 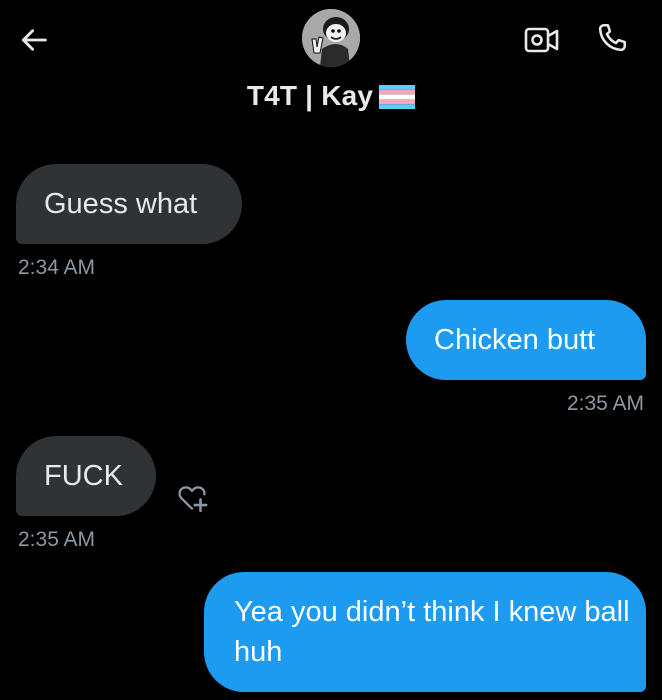 I want to click on arrow-left-icon, so click(x=34, y=40).